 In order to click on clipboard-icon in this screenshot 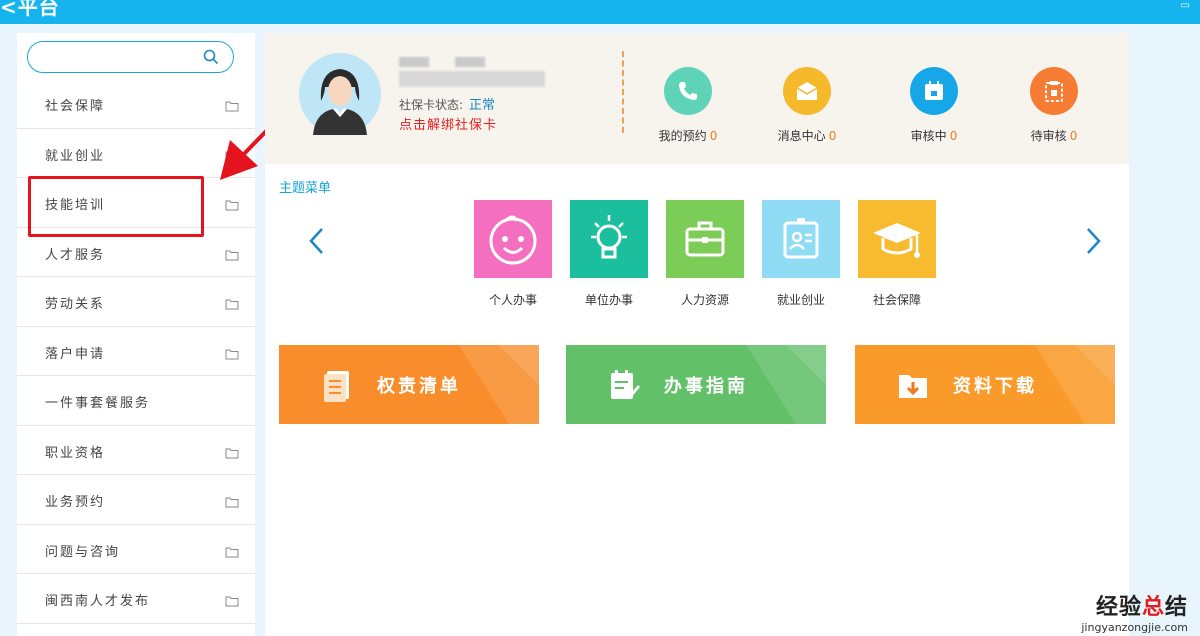, I will do `click(1054, 91)`.